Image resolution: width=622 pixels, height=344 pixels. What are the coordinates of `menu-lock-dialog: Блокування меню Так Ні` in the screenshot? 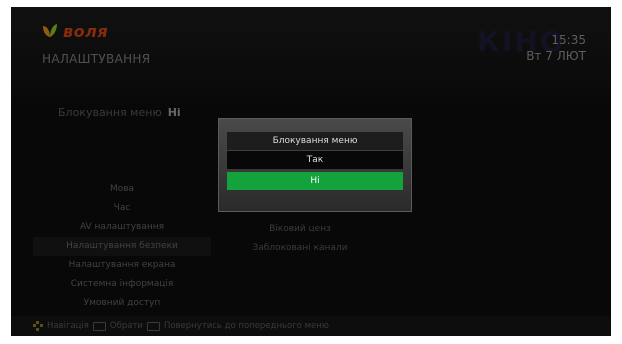 It's located at (315, 165).